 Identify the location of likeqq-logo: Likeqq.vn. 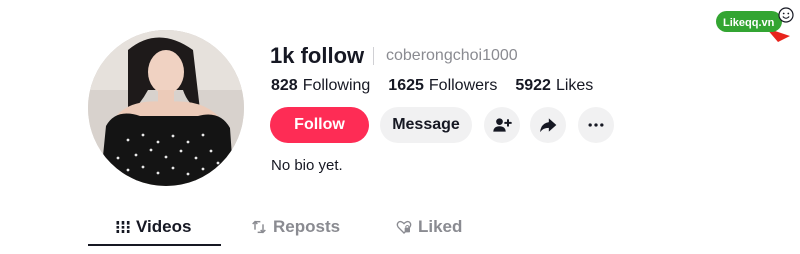
(755, 24).